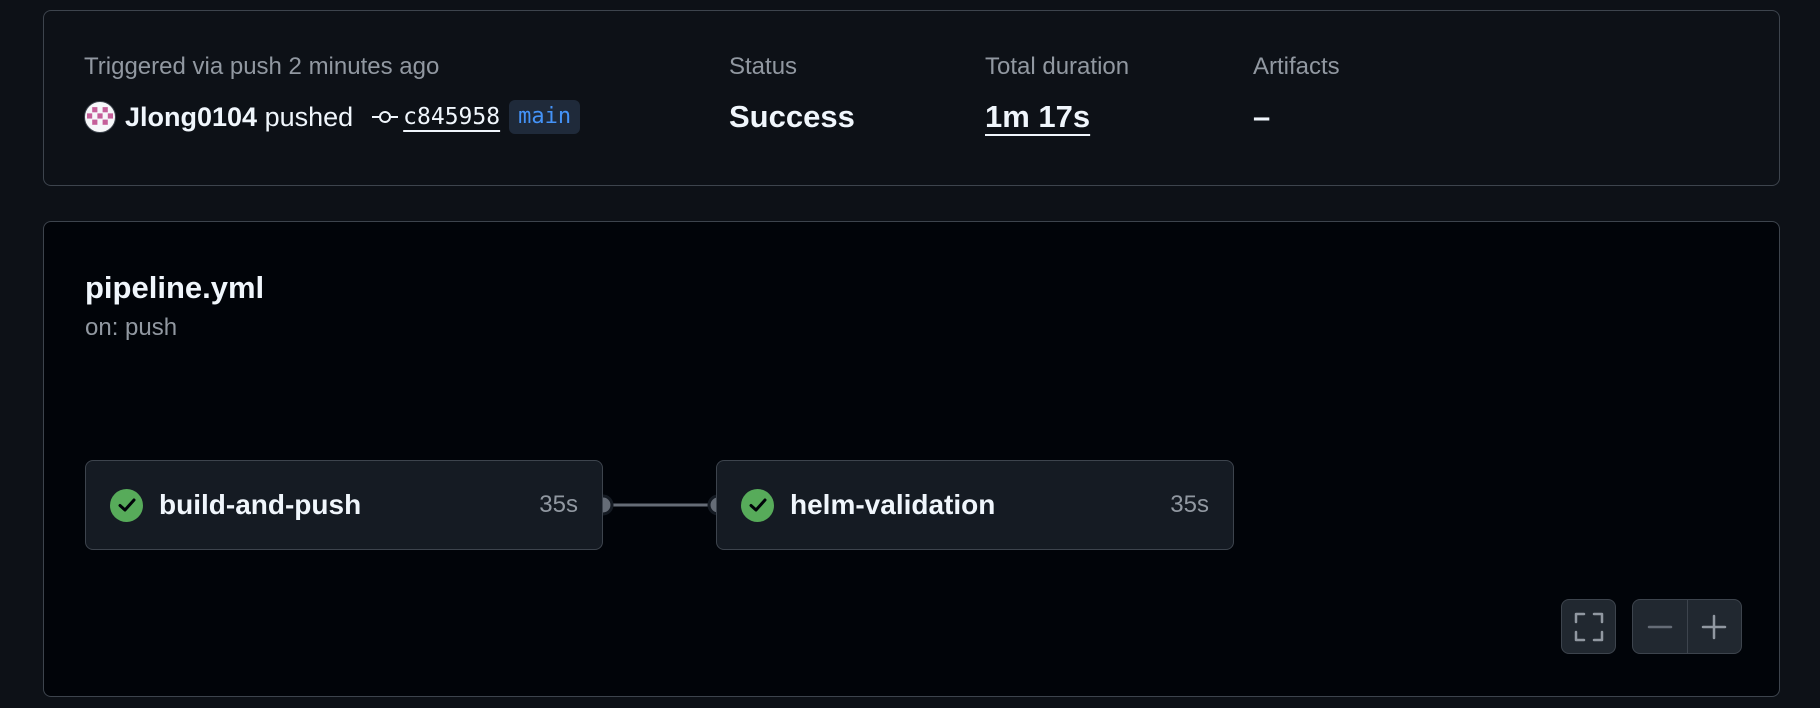  I want to click on zoom-out-button, so click(1660, 626).